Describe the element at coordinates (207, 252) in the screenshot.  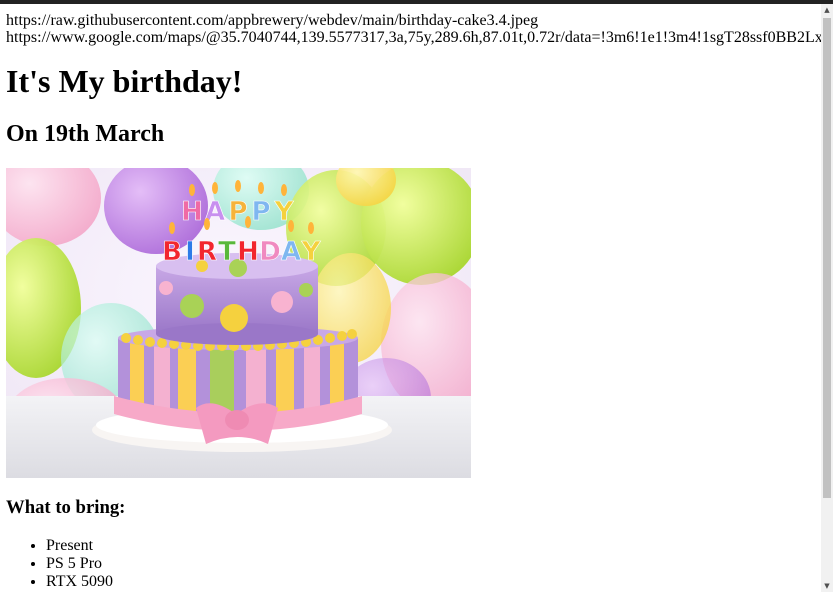
I see `svg-text: R` at that location.